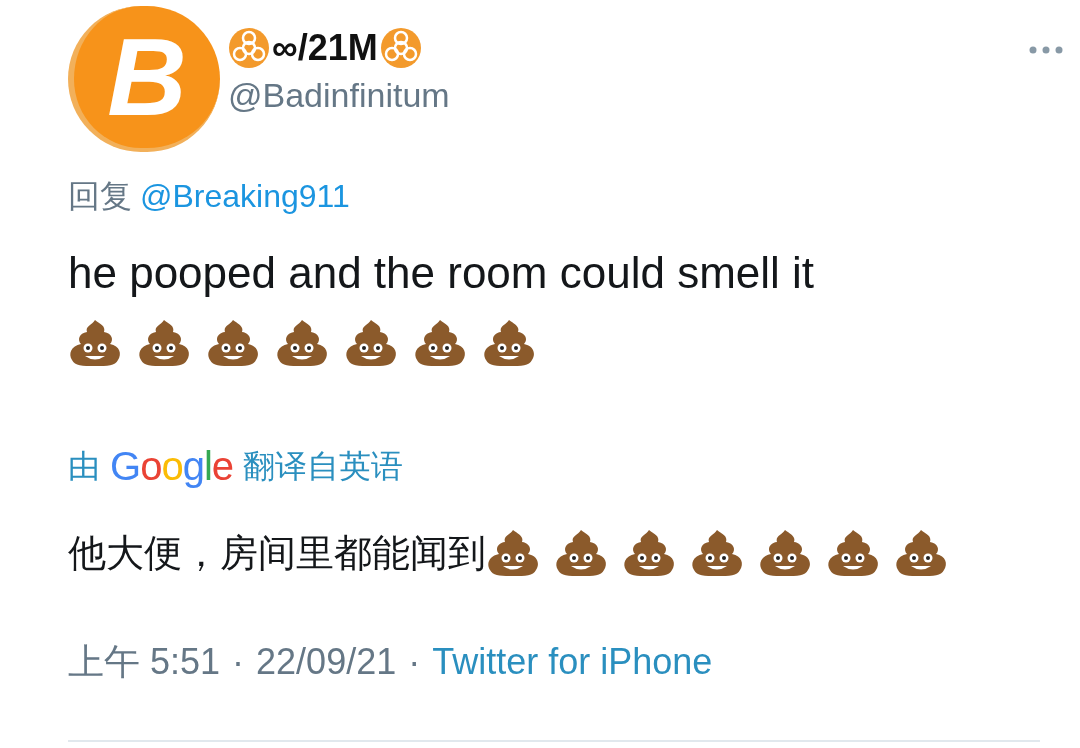  Describe the element at coordinates (171, 466) in the screenshot. I see `brand-logo: Google` at that location.